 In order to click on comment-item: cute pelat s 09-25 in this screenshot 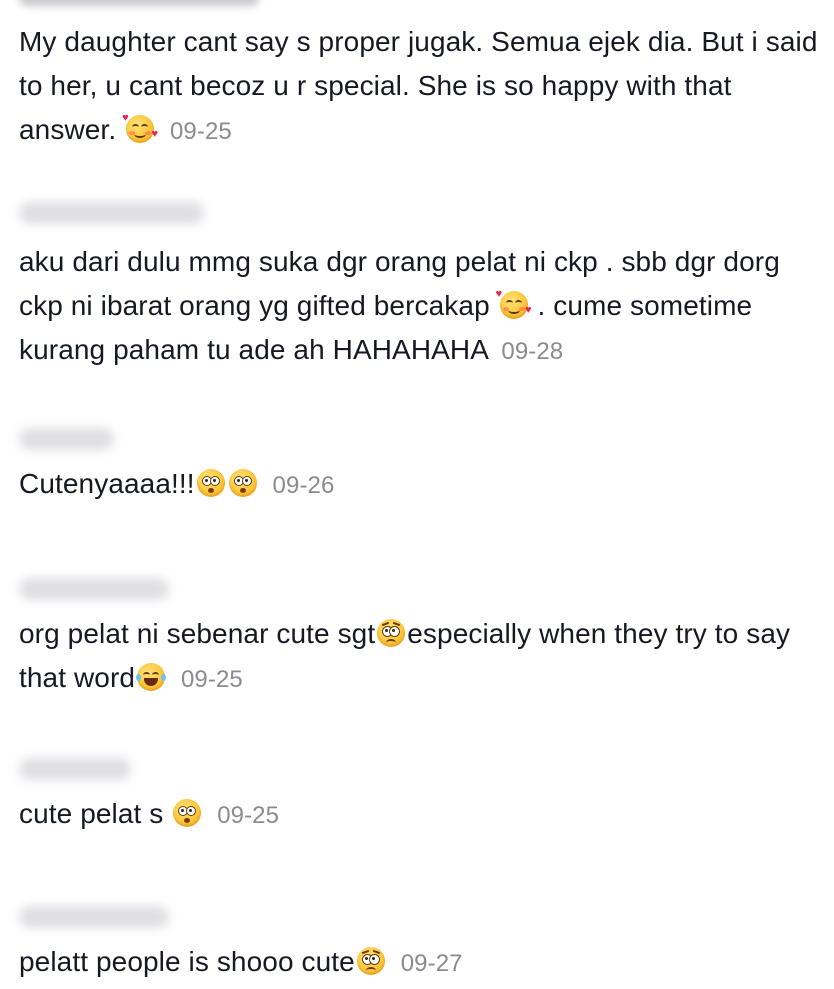, I will do `click(419, 815)`.